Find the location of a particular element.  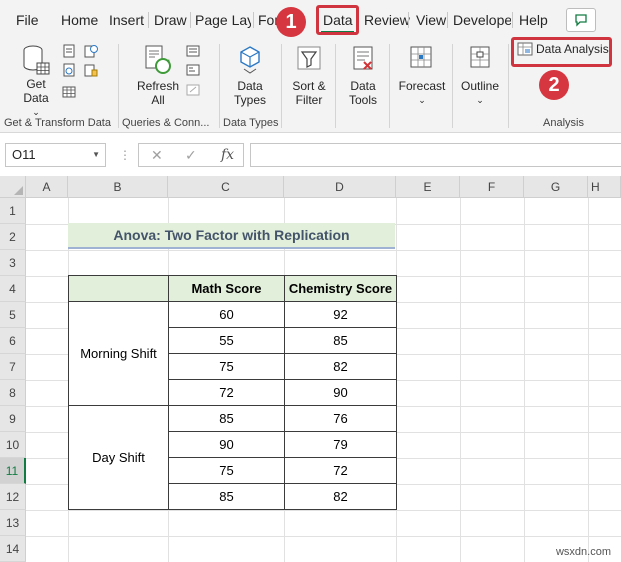

text-csv-icon is located at coordinates (69, 51).